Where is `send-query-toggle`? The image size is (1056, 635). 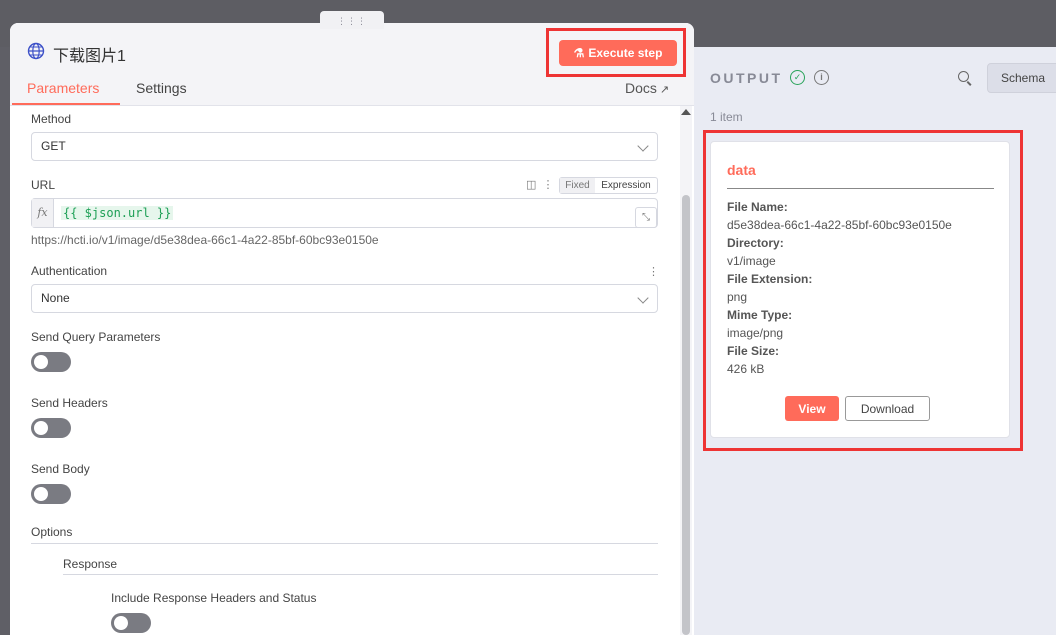 send-query-toggle is located at coordinates (51, 362).